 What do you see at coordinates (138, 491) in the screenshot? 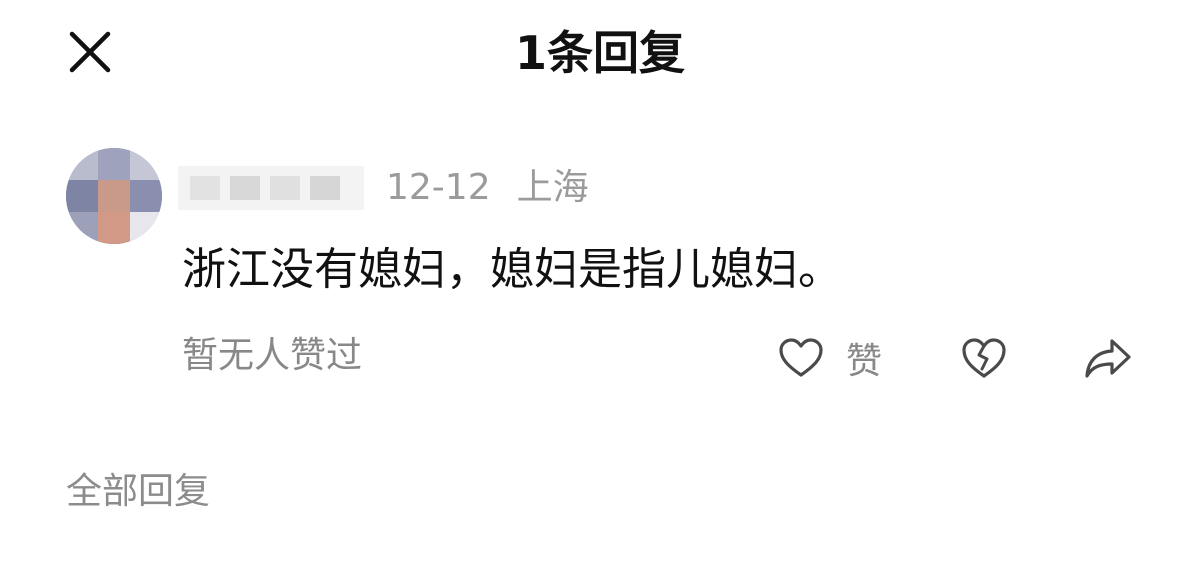
I see `all-replies-heading: 全部回复` at bounding box center [138, 491].